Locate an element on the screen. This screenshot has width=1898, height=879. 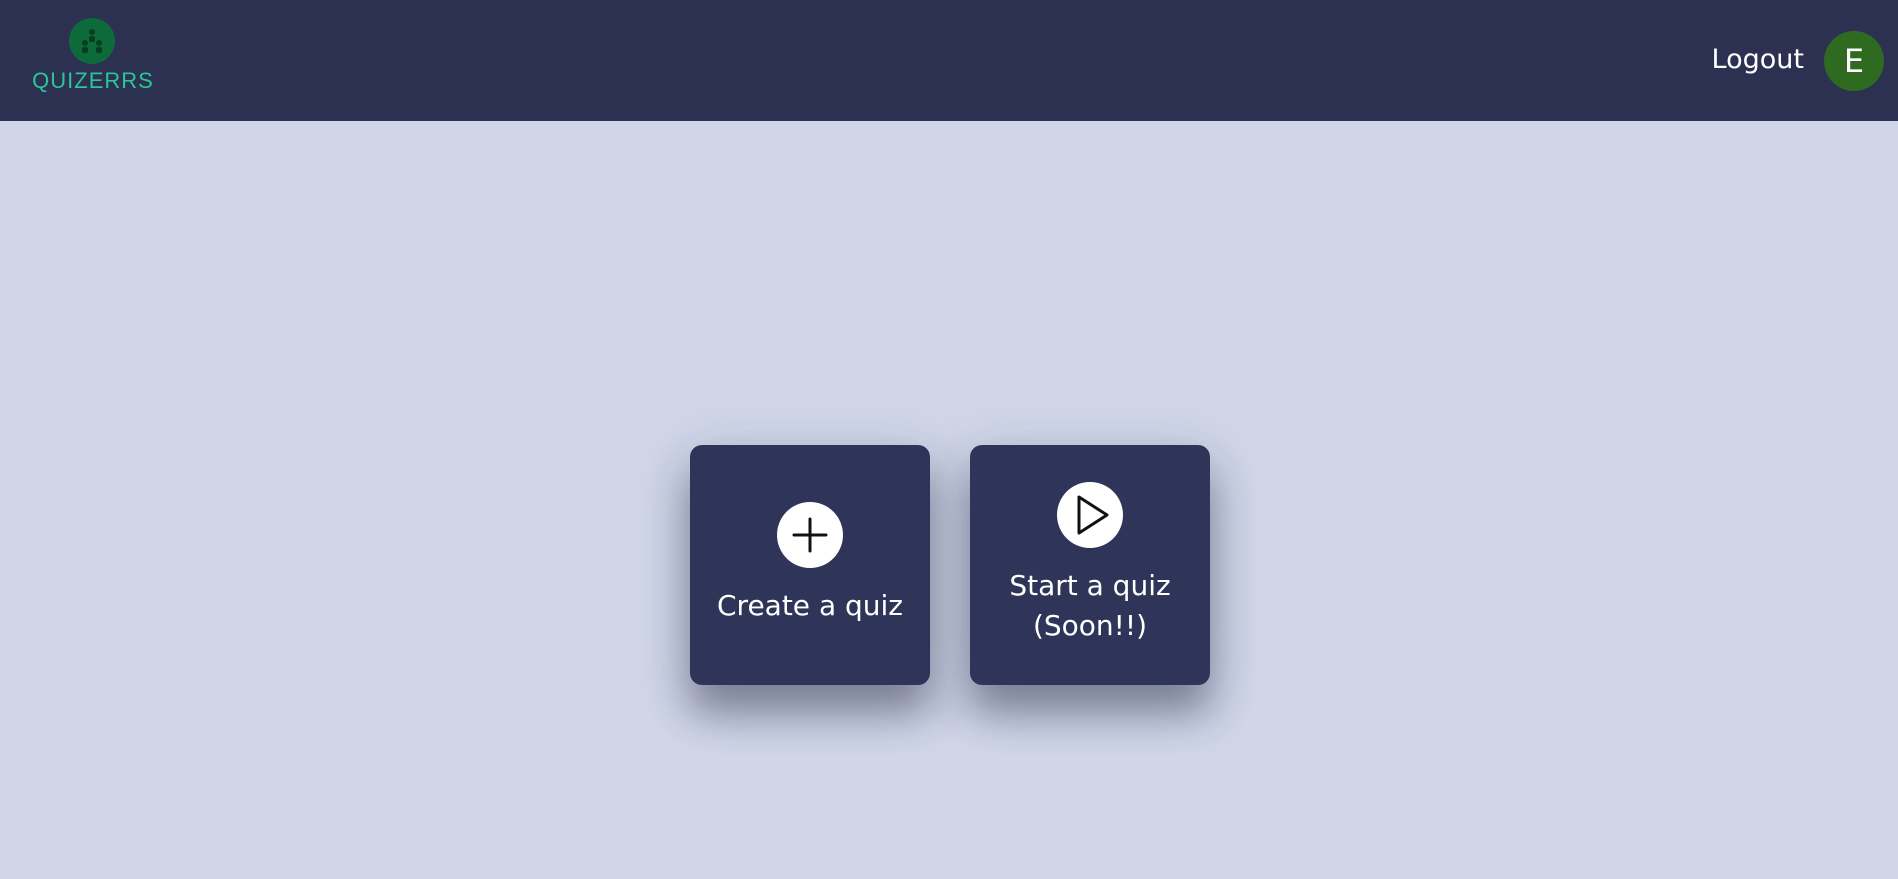
start-quiz-label-line2: (Soon!!) is located at coordinates (1090, 625).